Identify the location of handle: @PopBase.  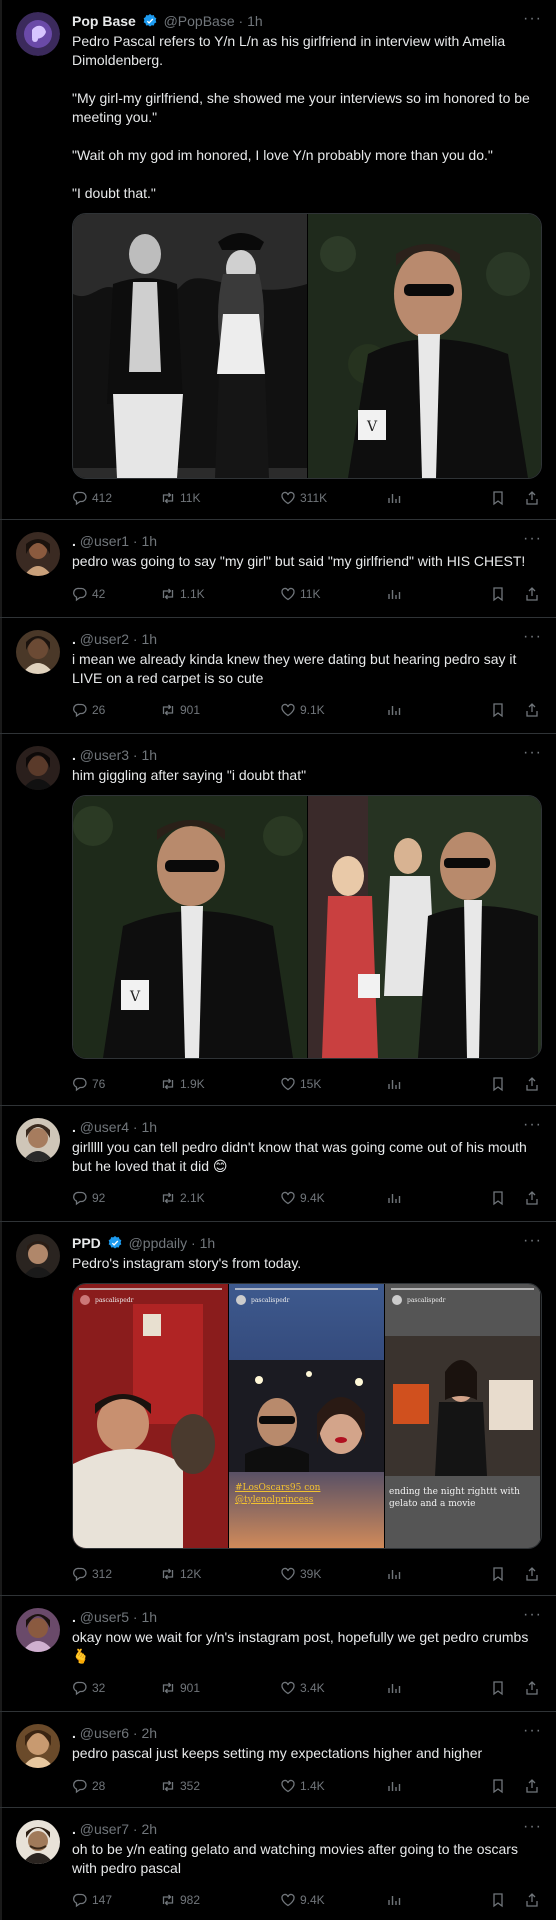
(199, 21).